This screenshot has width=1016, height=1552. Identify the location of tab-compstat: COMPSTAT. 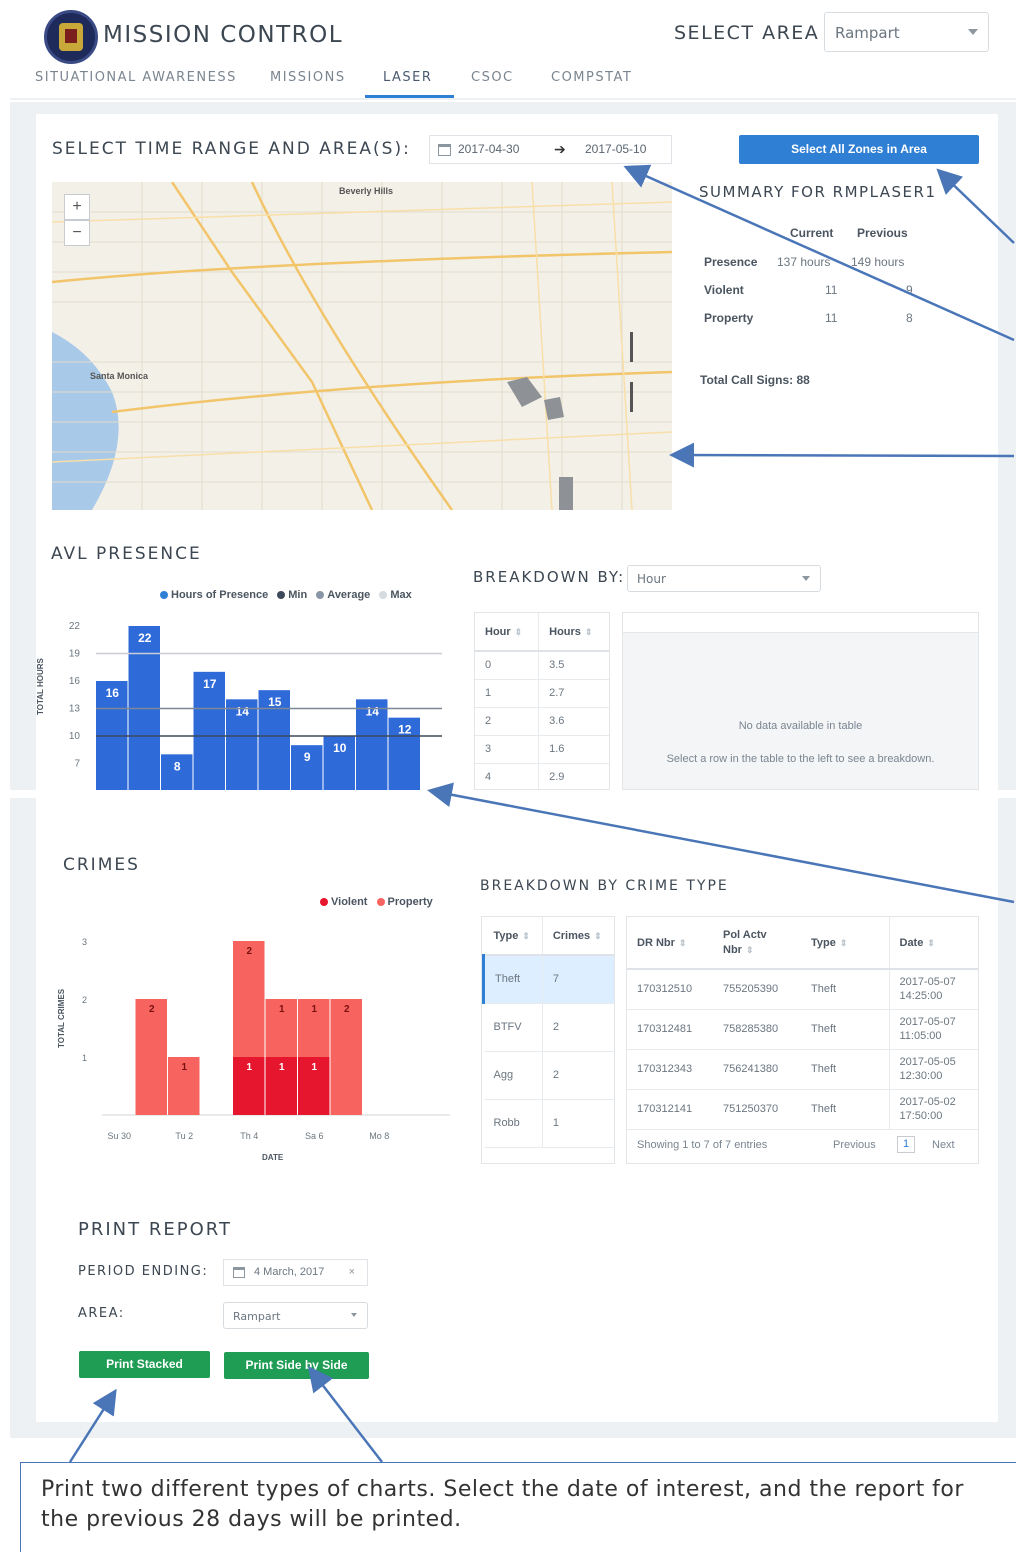
(591, 82).